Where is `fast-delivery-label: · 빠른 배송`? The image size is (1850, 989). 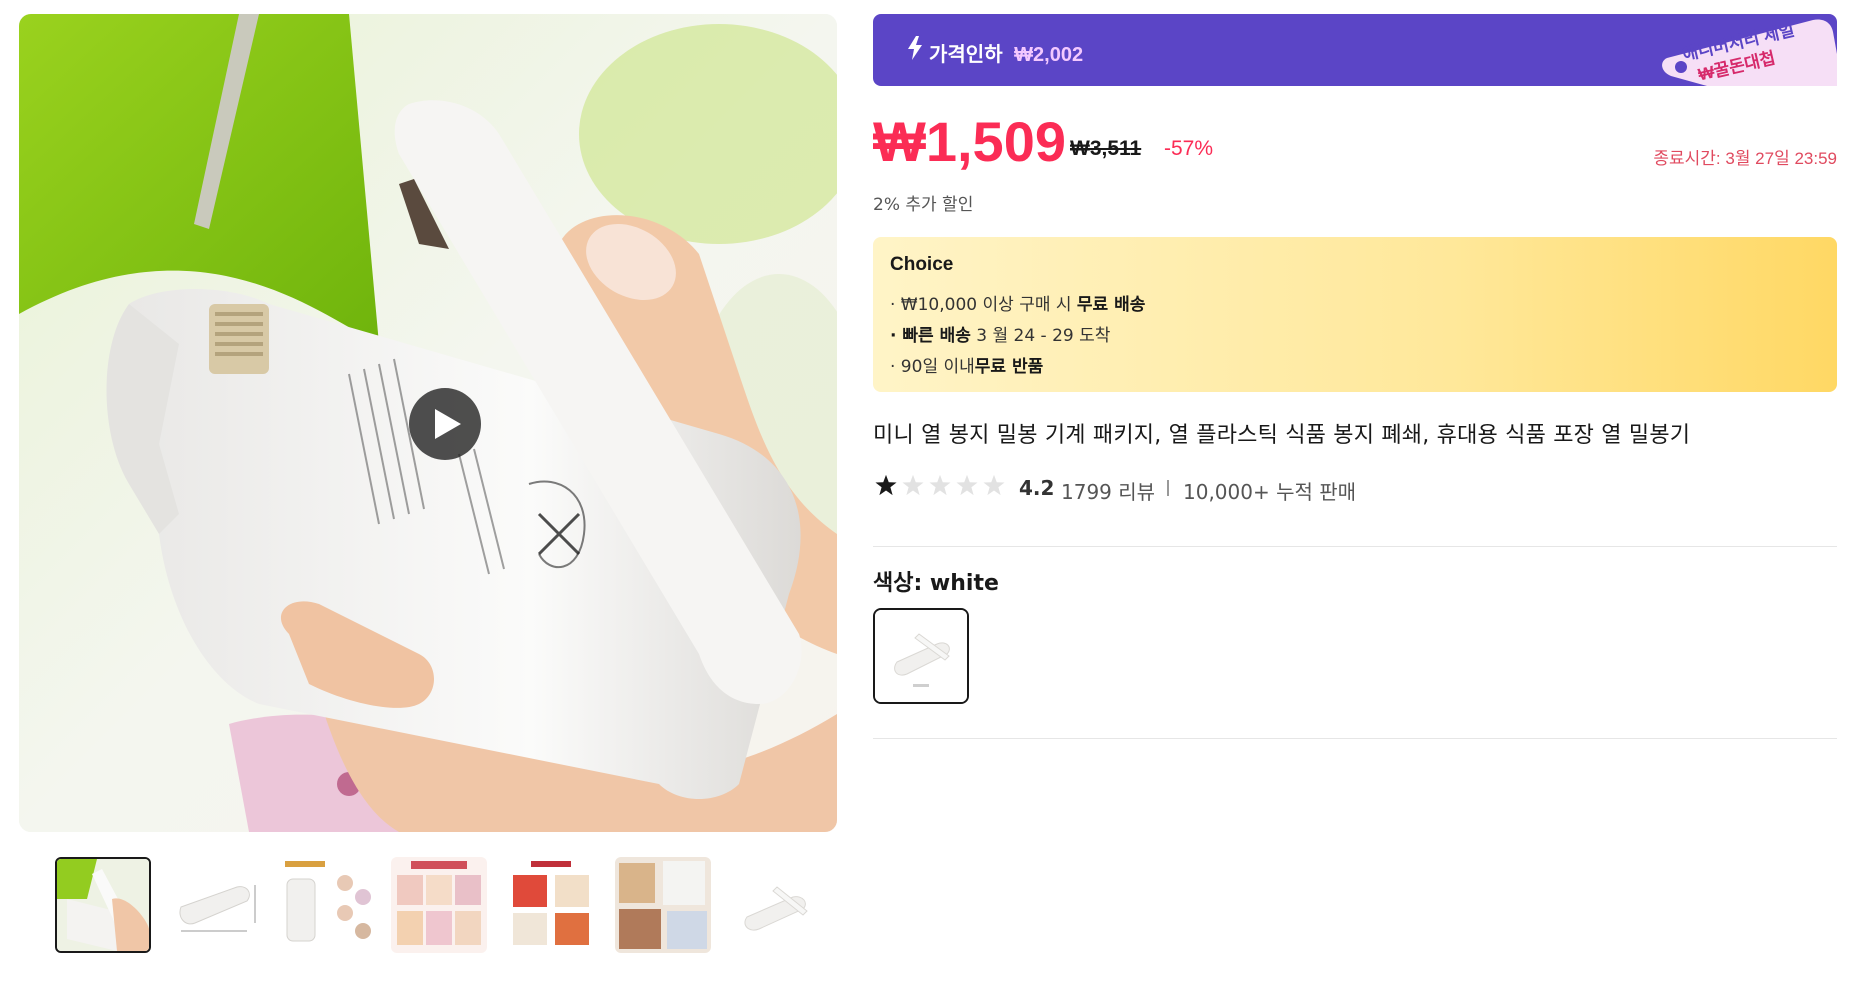
fast-delivery-label: · 빠른 배송 is located at coordinates (930, 336).